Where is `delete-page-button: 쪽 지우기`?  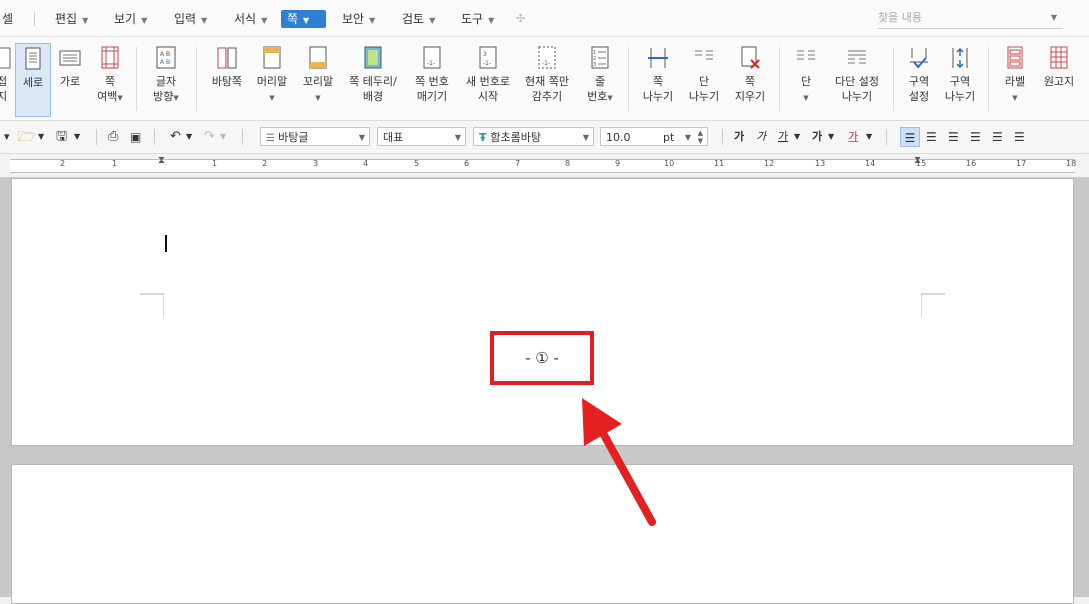
delete-page-button: 쪽 지우기 is located at coordinates (750, 80).